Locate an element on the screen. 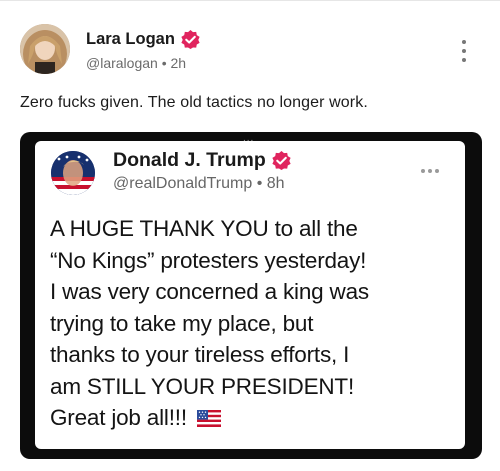  embedded-post-line: I was very concerned a king was is located at coordinates (209, 291).